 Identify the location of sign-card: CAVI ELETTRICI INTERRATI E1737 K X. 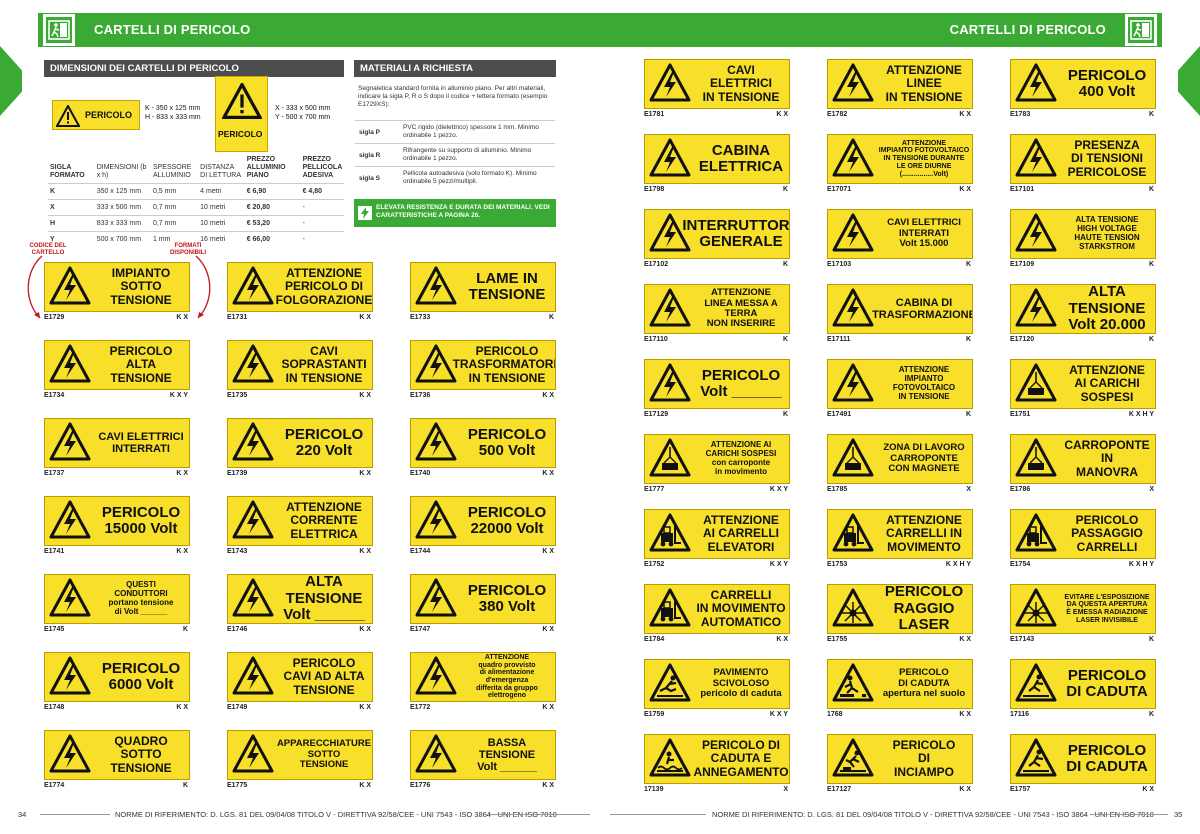
(117, 449).